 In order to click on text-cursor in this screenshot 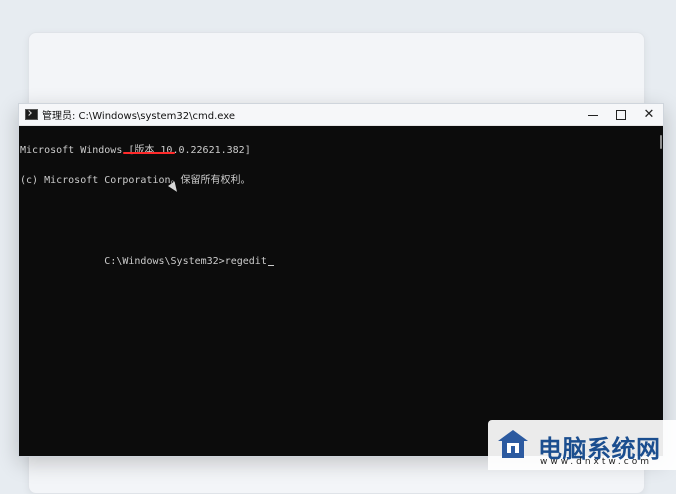, I will do `click(270, 265)`.